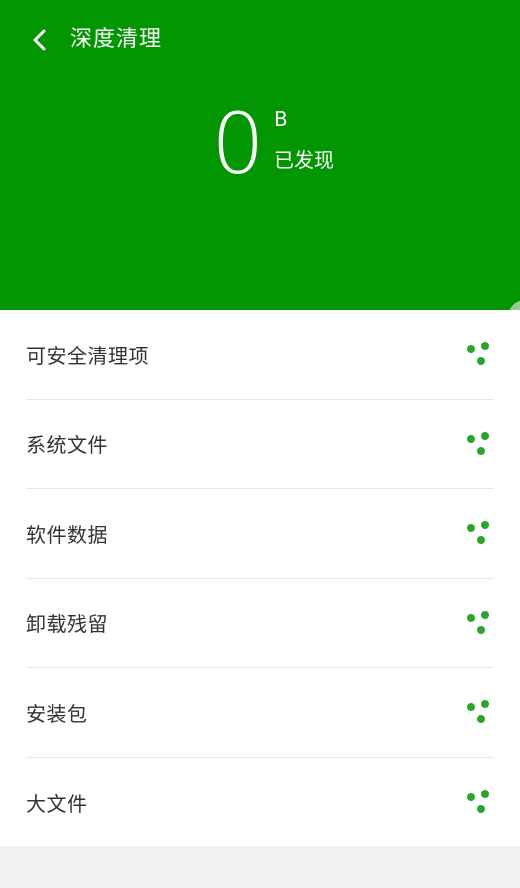 The width and height of the screenshot is (520, 888). Describe the element at coordinates (67, 445) in the screenshot. I see `list-item-label: 系统文件` at that location.